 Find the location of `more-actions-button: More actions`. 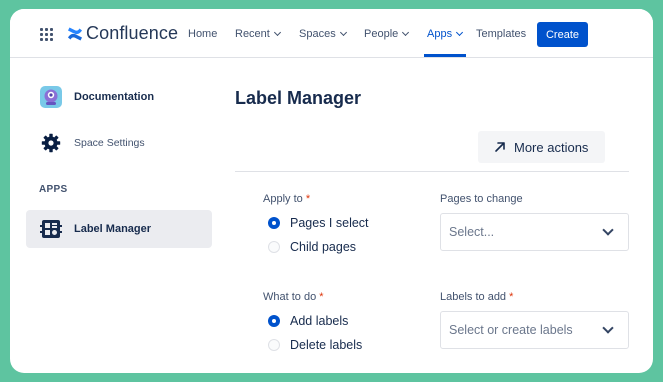

more-actions-button: More actions is located at coordinates (541, 147).